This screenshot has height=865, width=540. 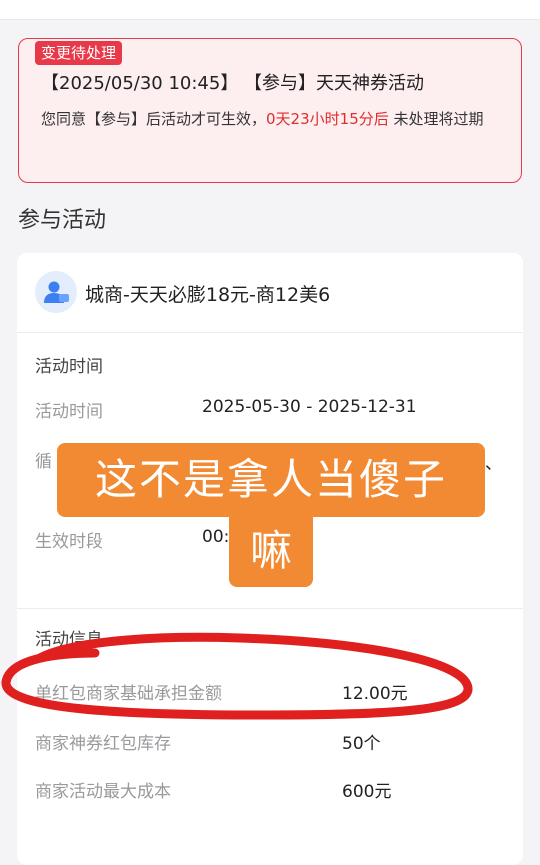 What do you see at coordinates (43, 462) in the screenshot?
I see `cycle-label: 循` at bounding box center [43, 462].